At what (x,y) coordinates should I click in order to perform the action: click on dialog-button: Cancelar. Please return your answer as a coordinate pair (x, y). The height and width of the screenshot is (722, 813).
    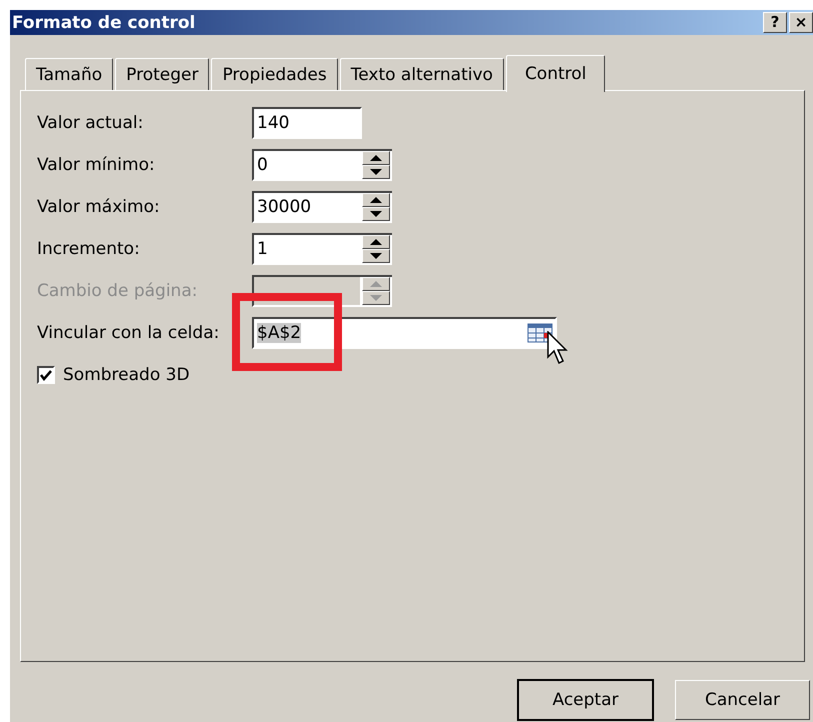
    Looking at the image, I should click on (742, 700).